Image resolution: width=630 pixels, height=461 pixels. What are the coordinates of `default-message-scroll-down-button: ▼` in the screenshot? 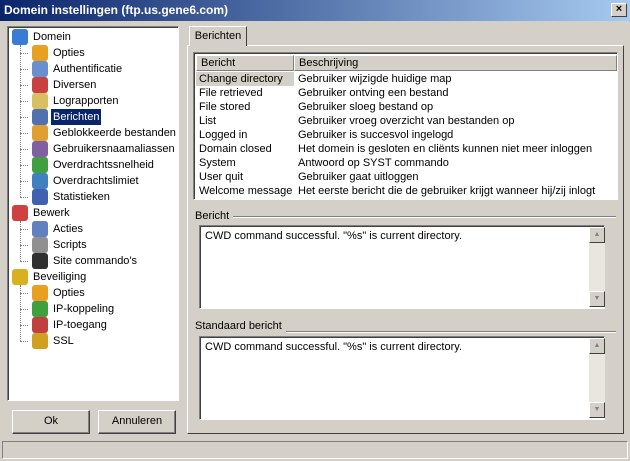 It's located at (597, 410).